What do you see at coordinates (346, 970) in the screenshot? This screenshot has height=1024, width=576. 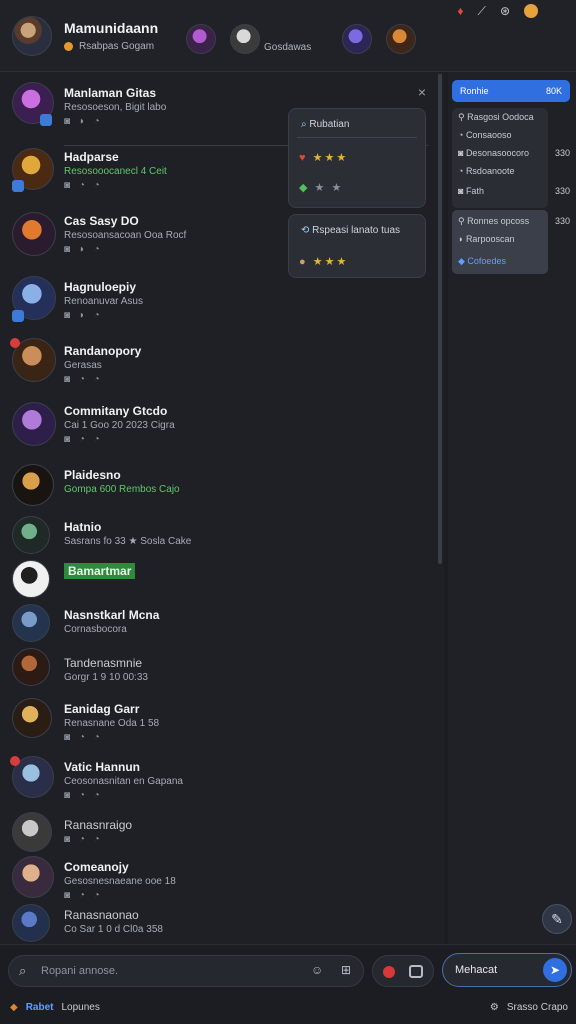 I see `attach-icon: ⊞` at bounding box center [346, 970].